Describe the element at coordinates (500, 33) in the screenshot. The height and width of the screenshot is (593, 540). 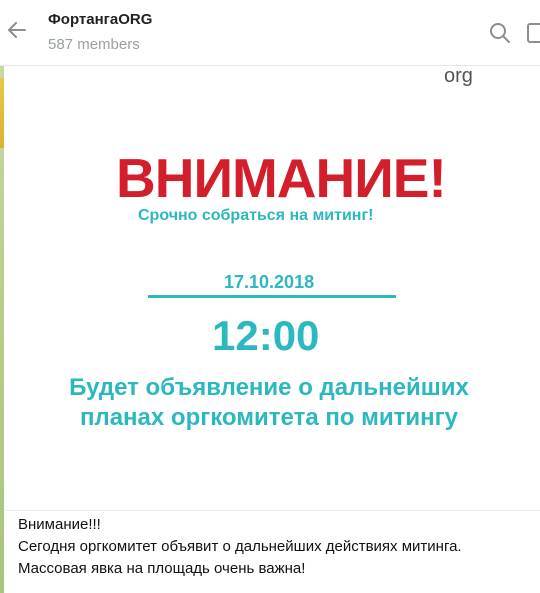
I see `search-button` at that location.